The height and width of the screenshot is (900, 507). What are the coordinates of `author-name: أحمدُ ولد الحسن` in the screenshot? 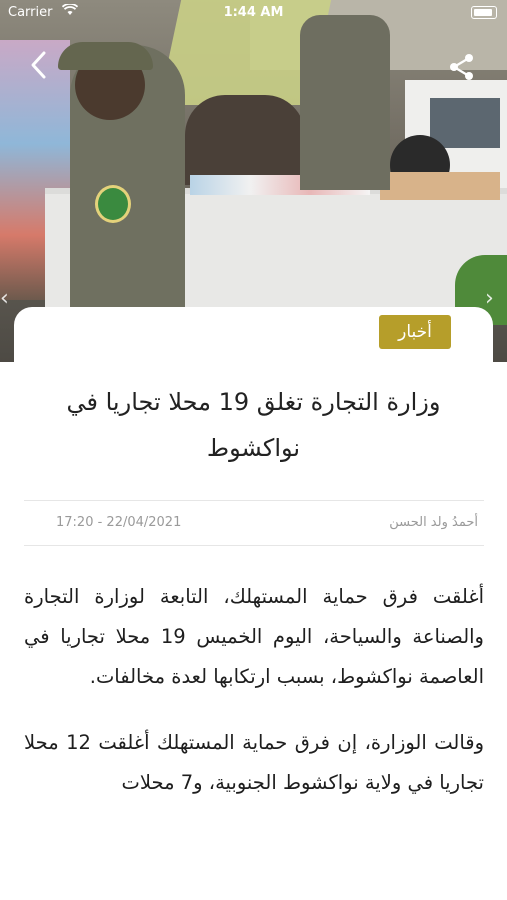 It's located at (433, 522).